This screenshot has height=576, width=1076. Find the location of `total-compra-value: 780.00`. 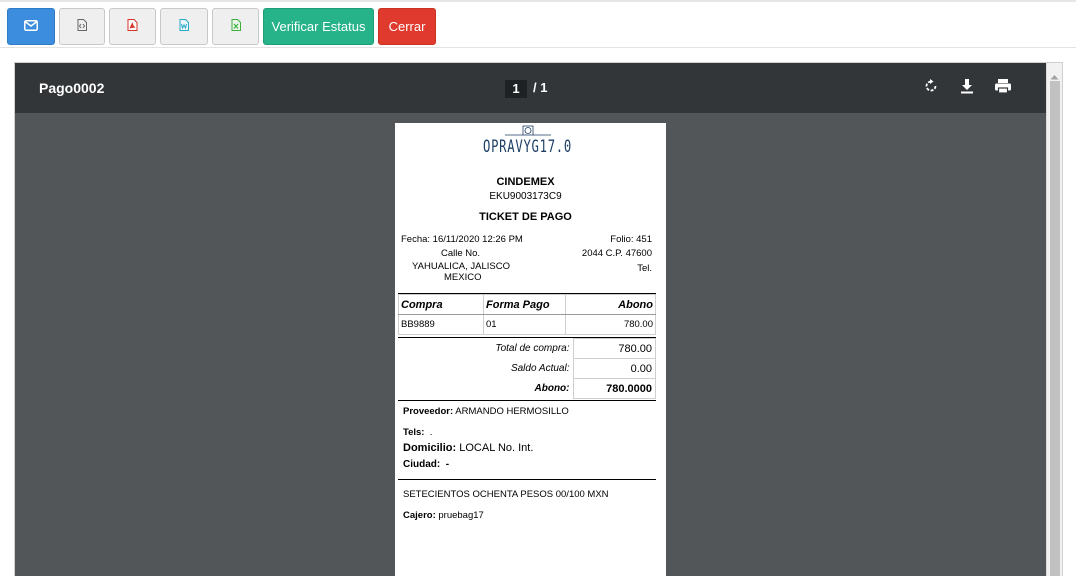

total-compra-value: 780.00 is located at coordinates (614, 348).